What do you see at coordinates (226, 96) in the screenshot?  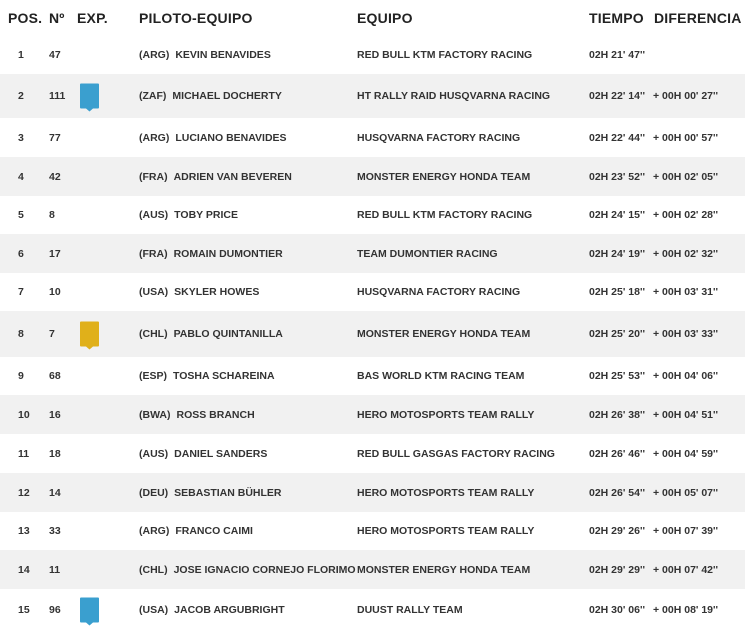 I see `pilot-name: MICHAEL DOCHERTY` at bounding box center [226, 96].